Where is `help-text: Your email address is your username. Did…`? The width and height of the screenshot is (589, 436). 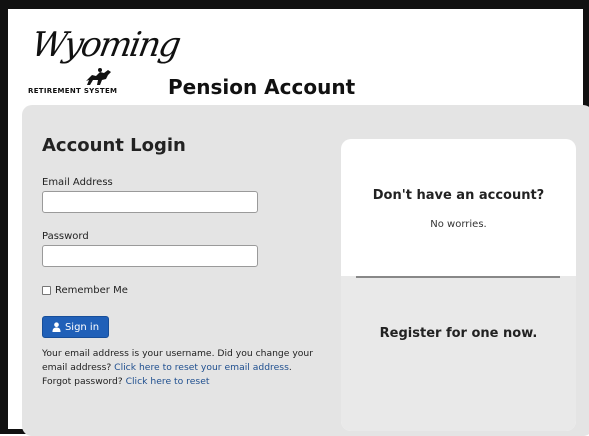 help-text: Your email address is your username. Did… is located at coordinates (183, 368).